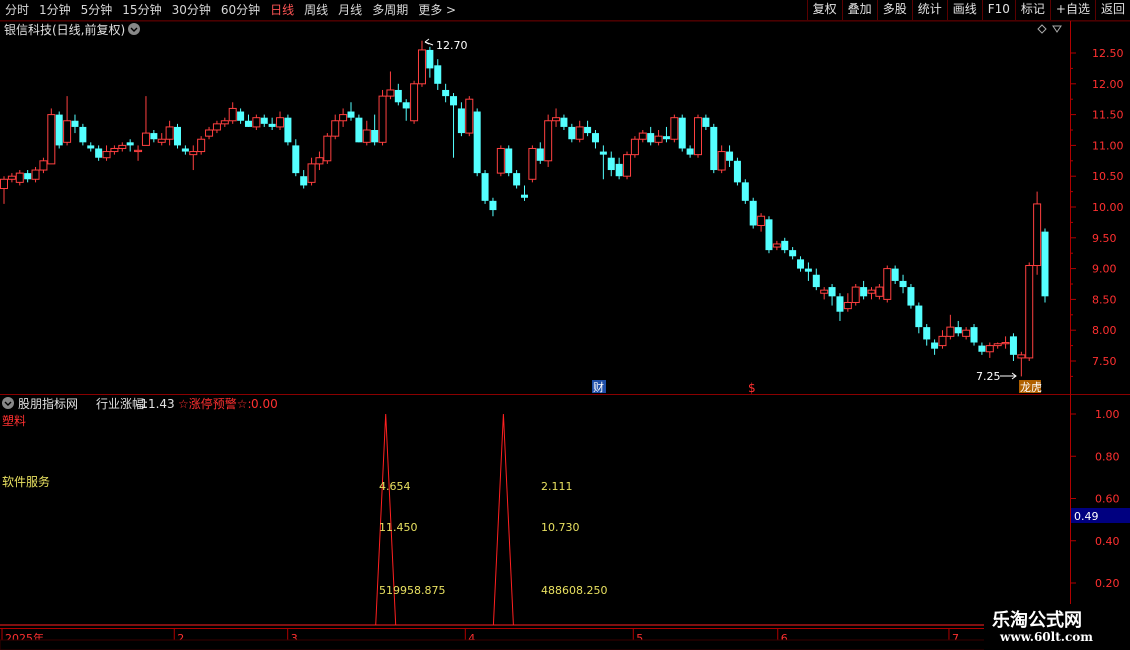 This screenshot has width=1130, height=650. I want to click on triangle-down-icon, so click(1057, 29).